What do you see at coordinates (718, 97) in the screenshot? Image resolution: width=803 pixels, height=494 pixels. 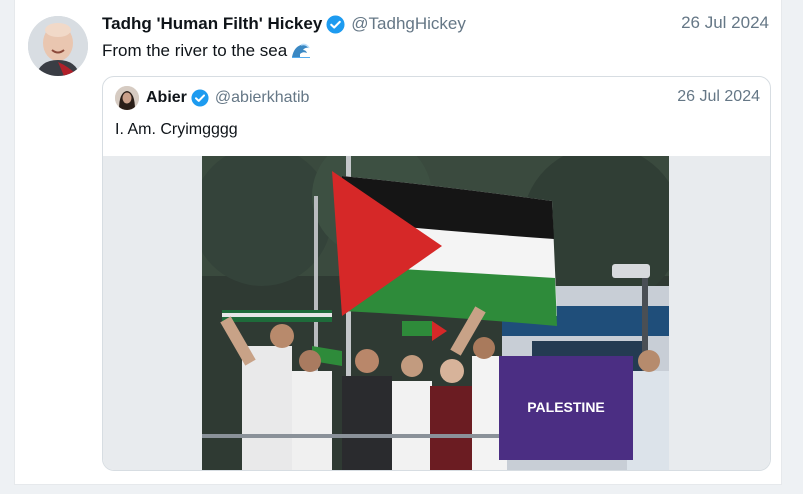 I see `quoted-tweet-date: 26 Jul 2024` at bounding box center [718, 97].